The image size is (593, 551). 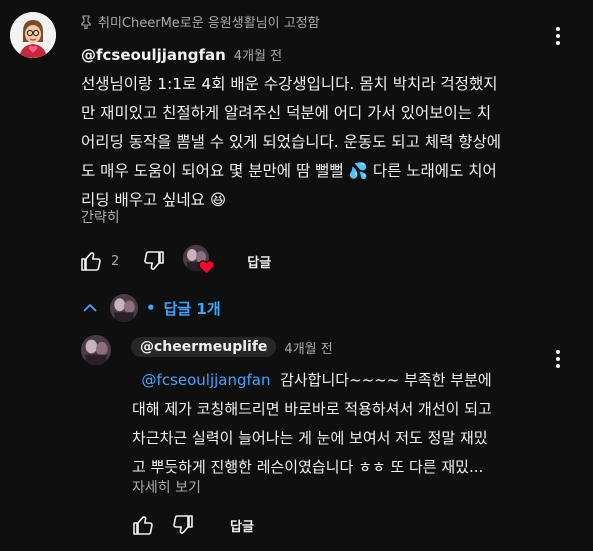 I want to click on comment-menu-button, so click(x=558, y=36).